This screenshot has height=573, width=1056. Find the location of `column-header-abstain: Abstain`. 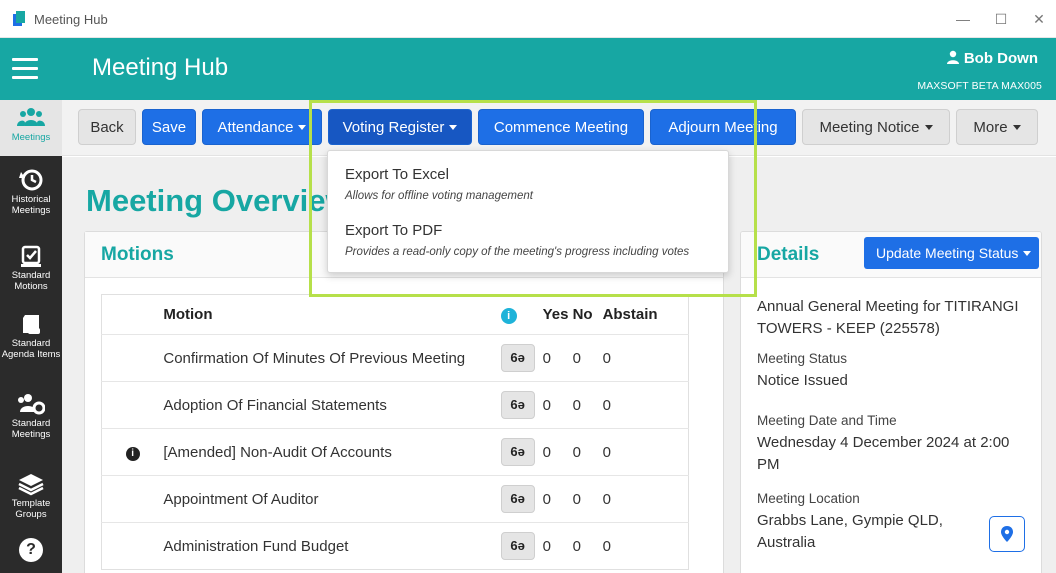

column-header-abstain: Abstain is located at coordinates (630, 314).